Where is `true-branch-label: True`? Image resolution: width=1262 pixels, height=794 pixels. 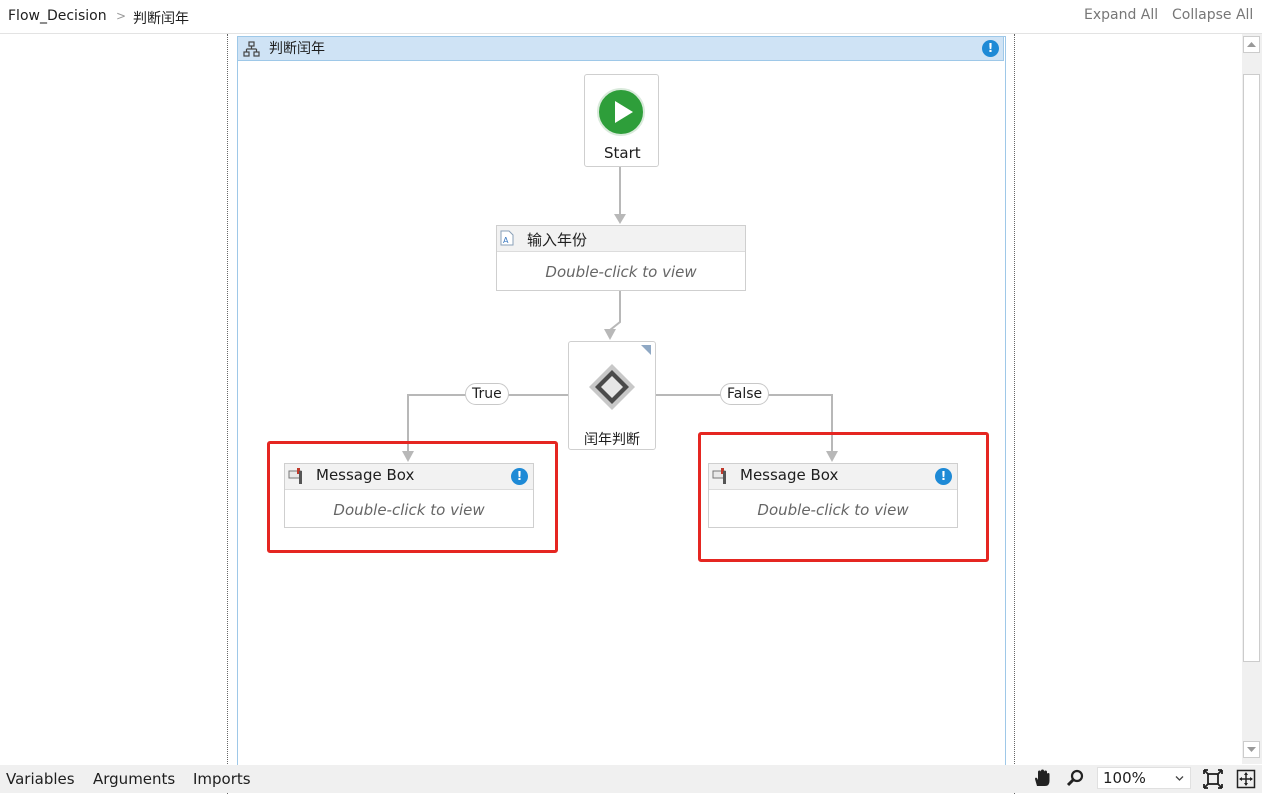 true-branch-label: True is located at coordinates (487, 394).